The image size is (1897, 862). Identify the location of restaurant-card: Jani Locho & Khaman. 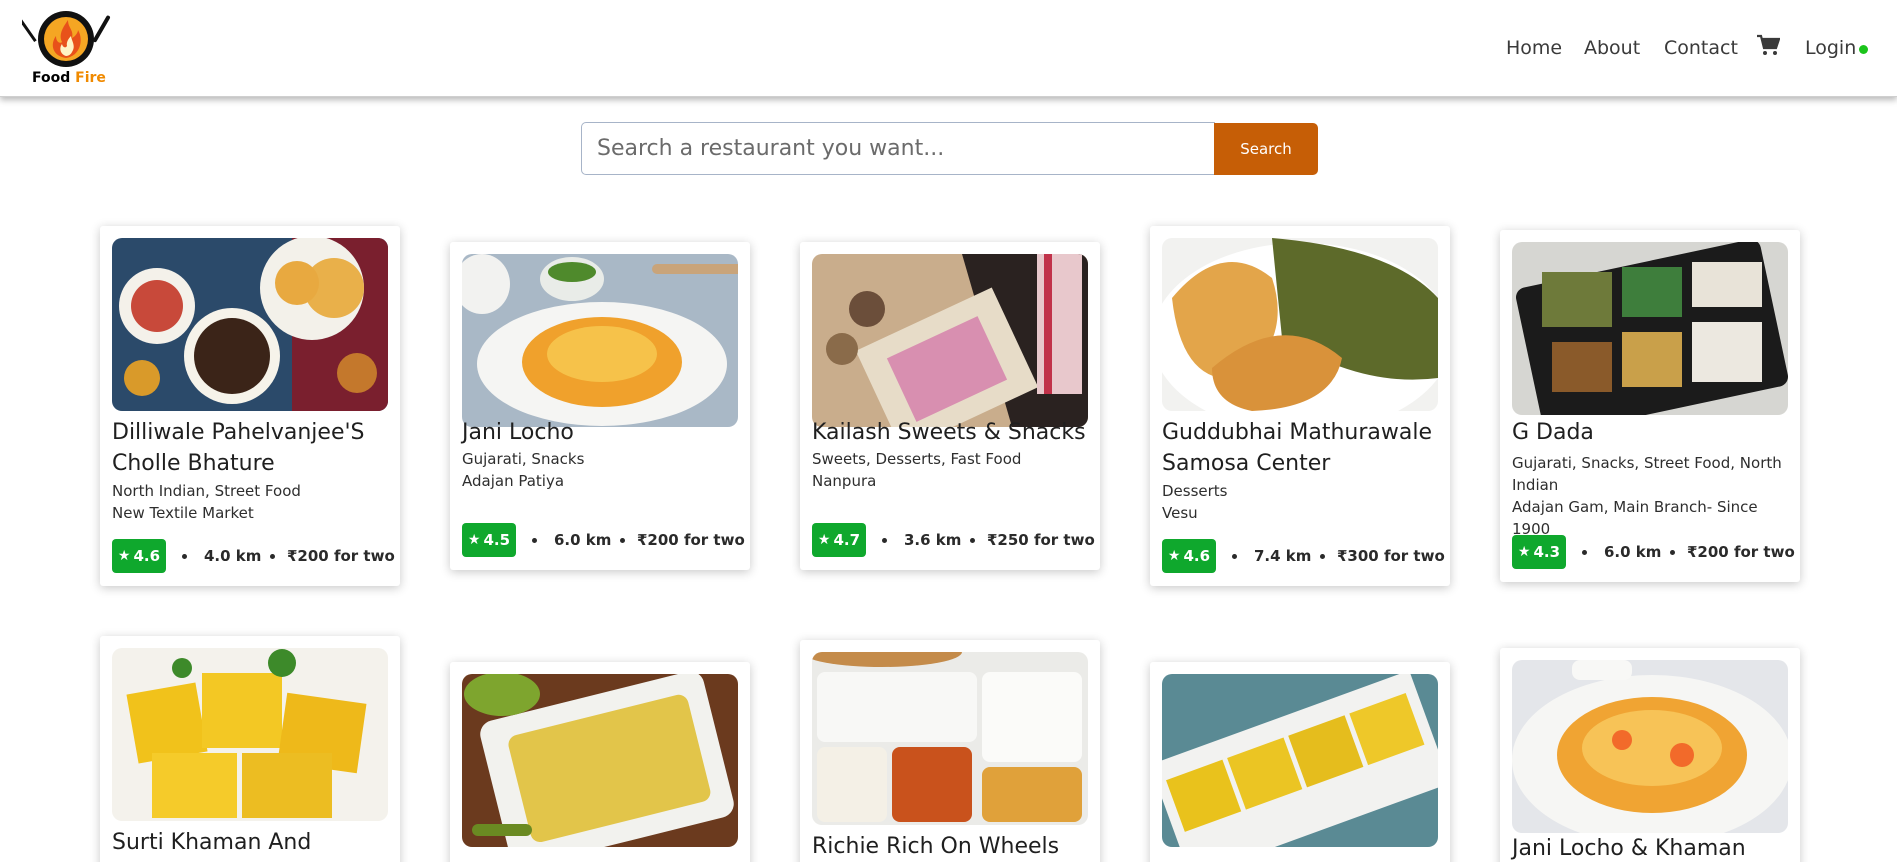
(1650, 755).